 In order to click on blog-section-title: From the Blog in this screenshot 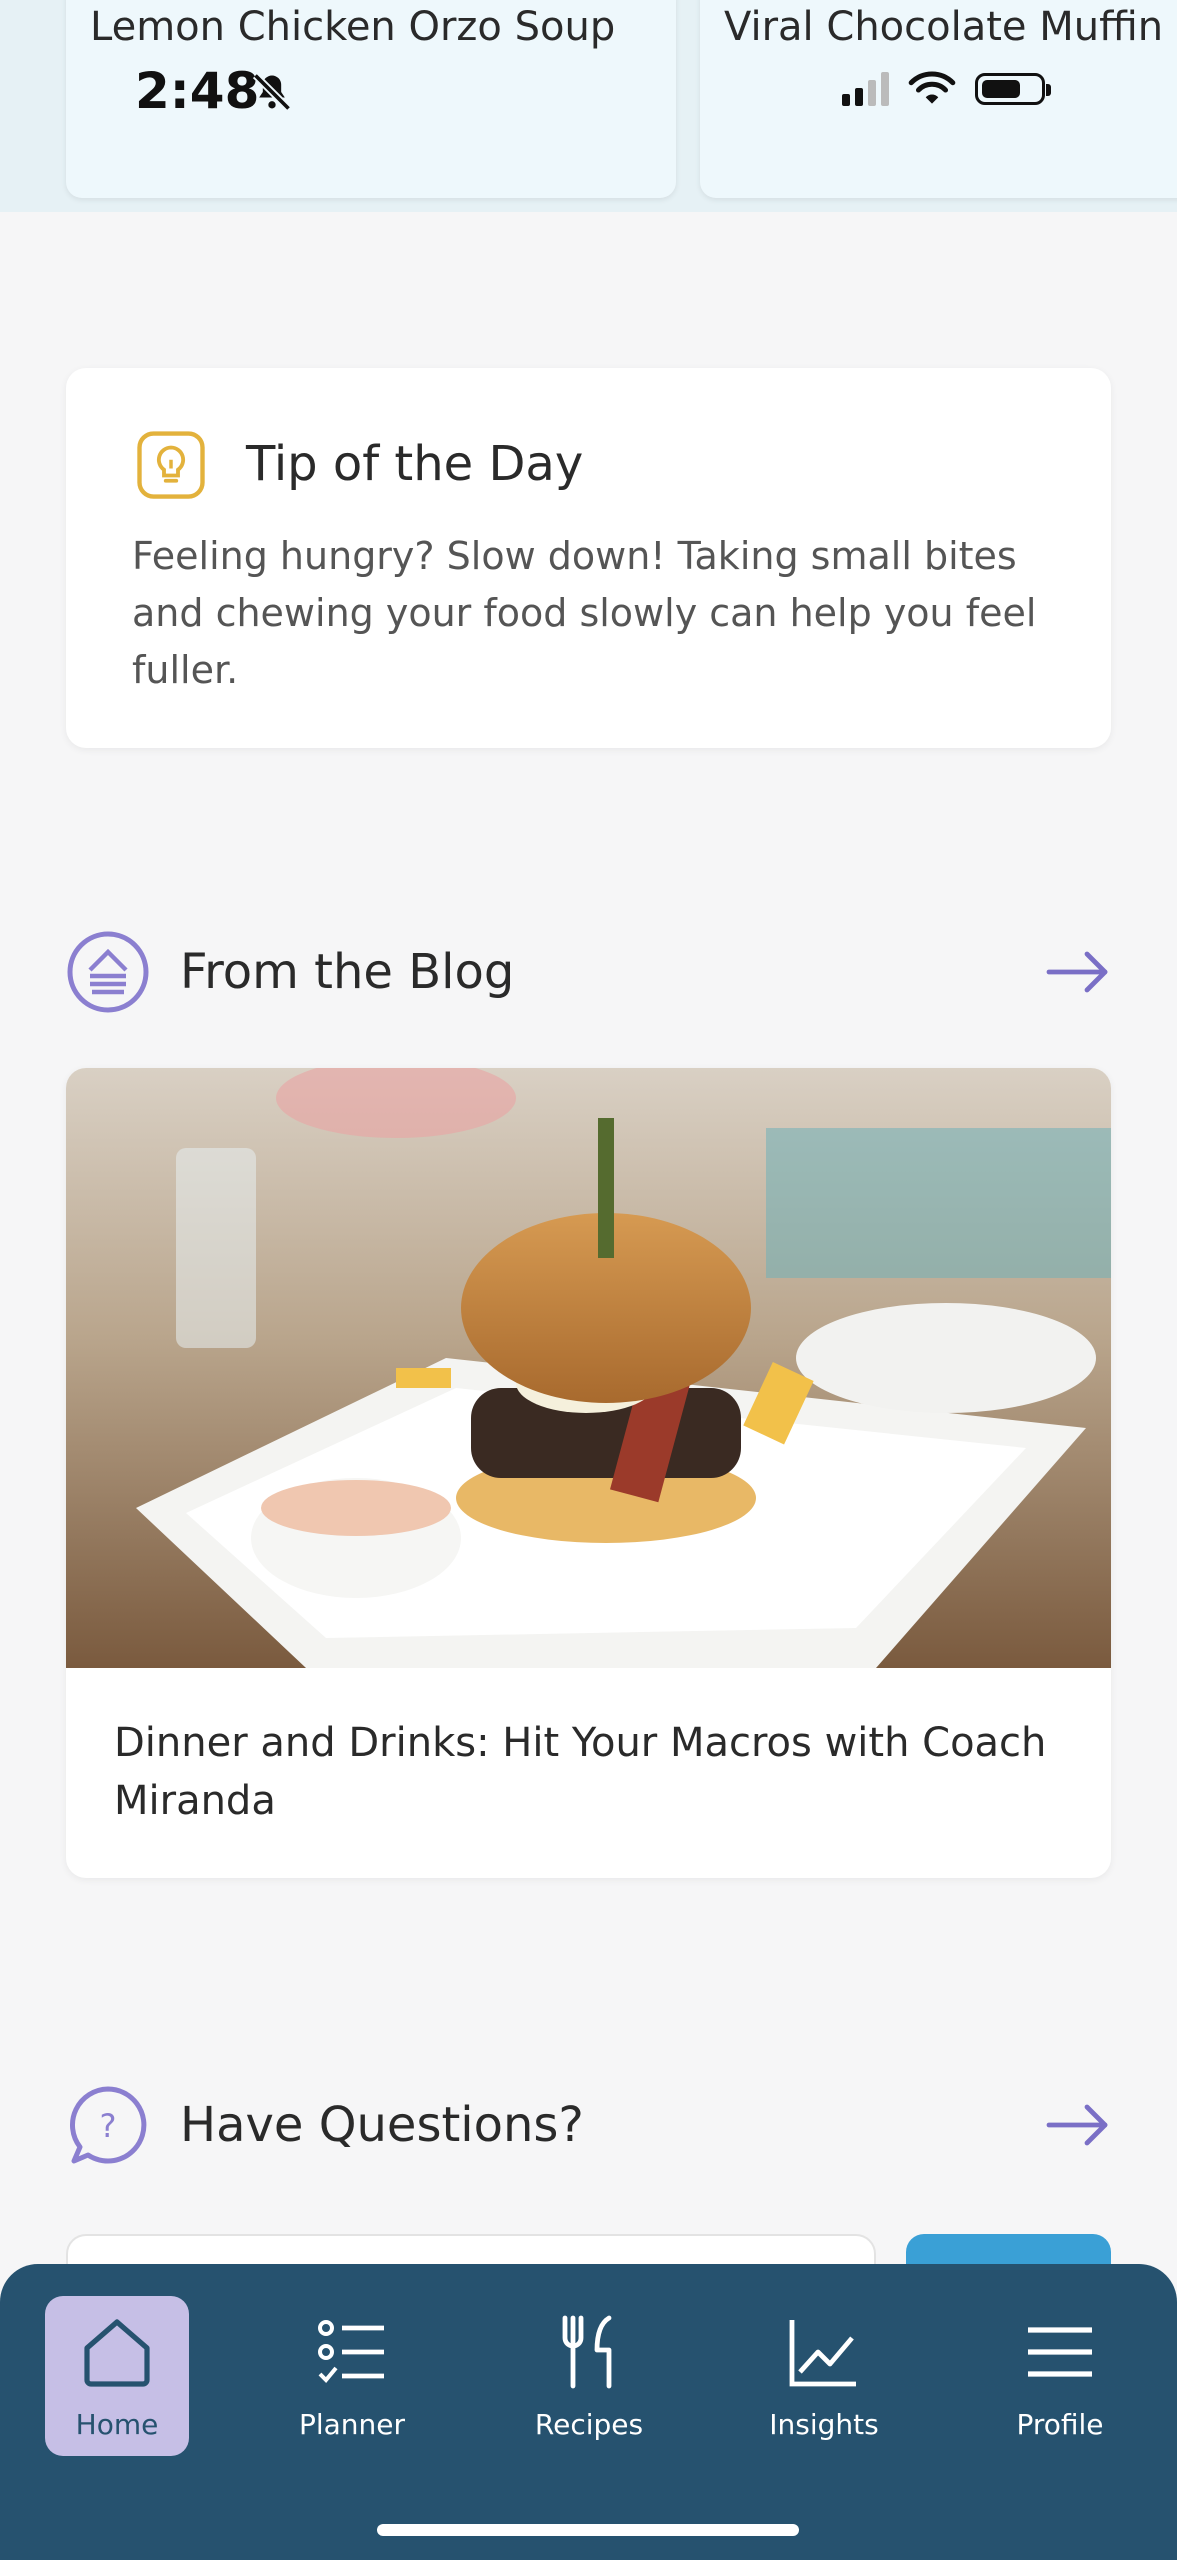, I will do `click(347, 972)`.